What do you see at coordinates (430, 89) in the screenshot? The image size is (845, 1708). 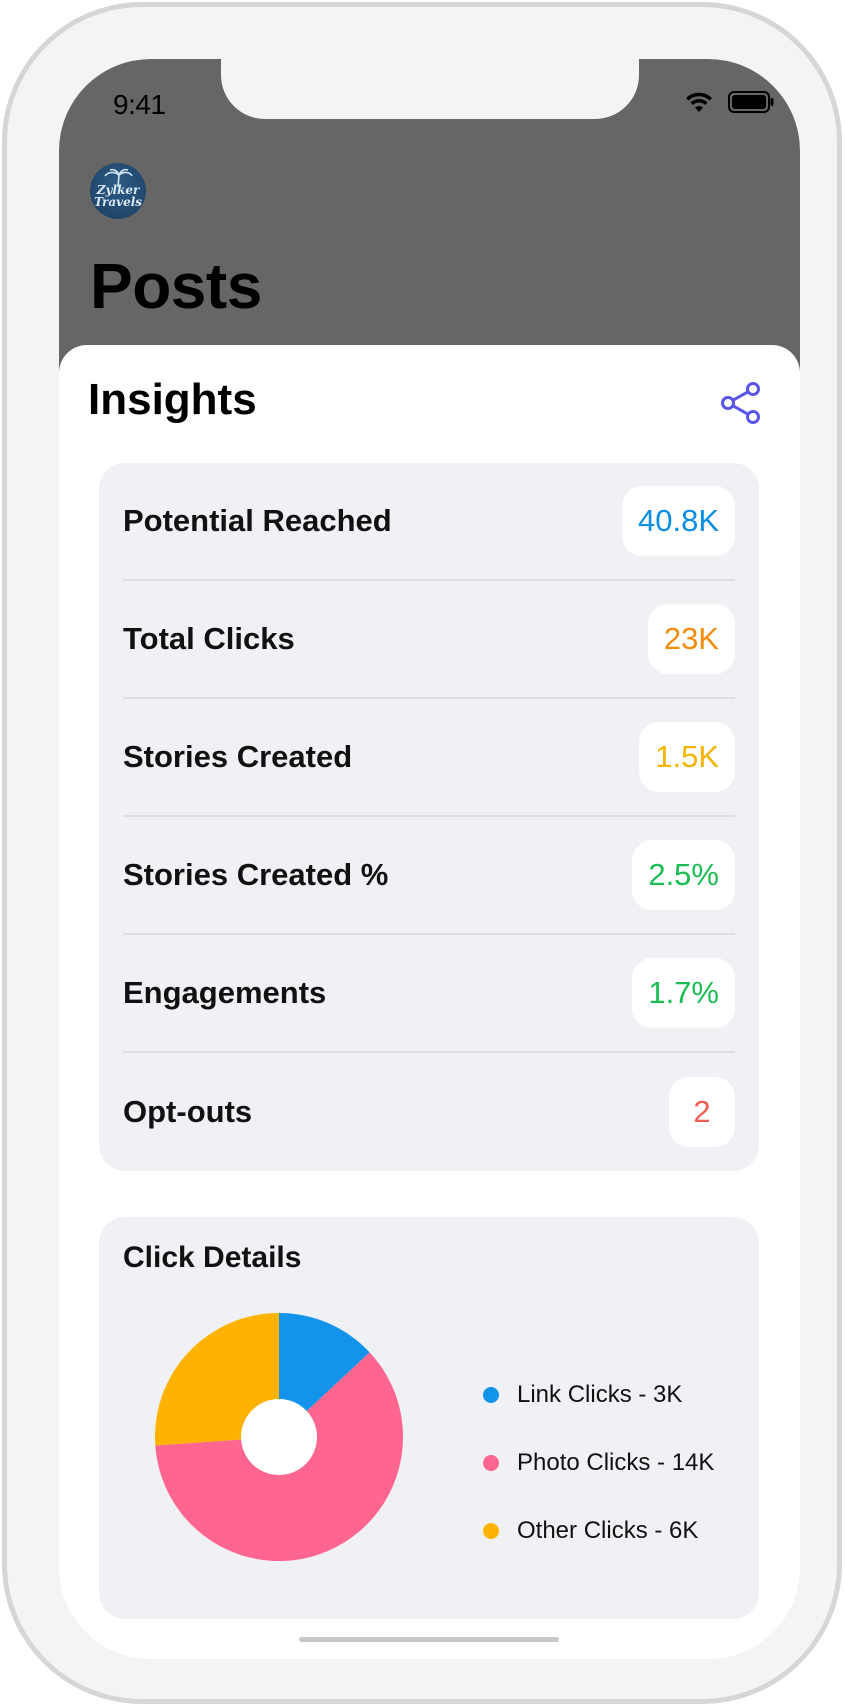 I see `device-notch` at bounding box center [430, 89].